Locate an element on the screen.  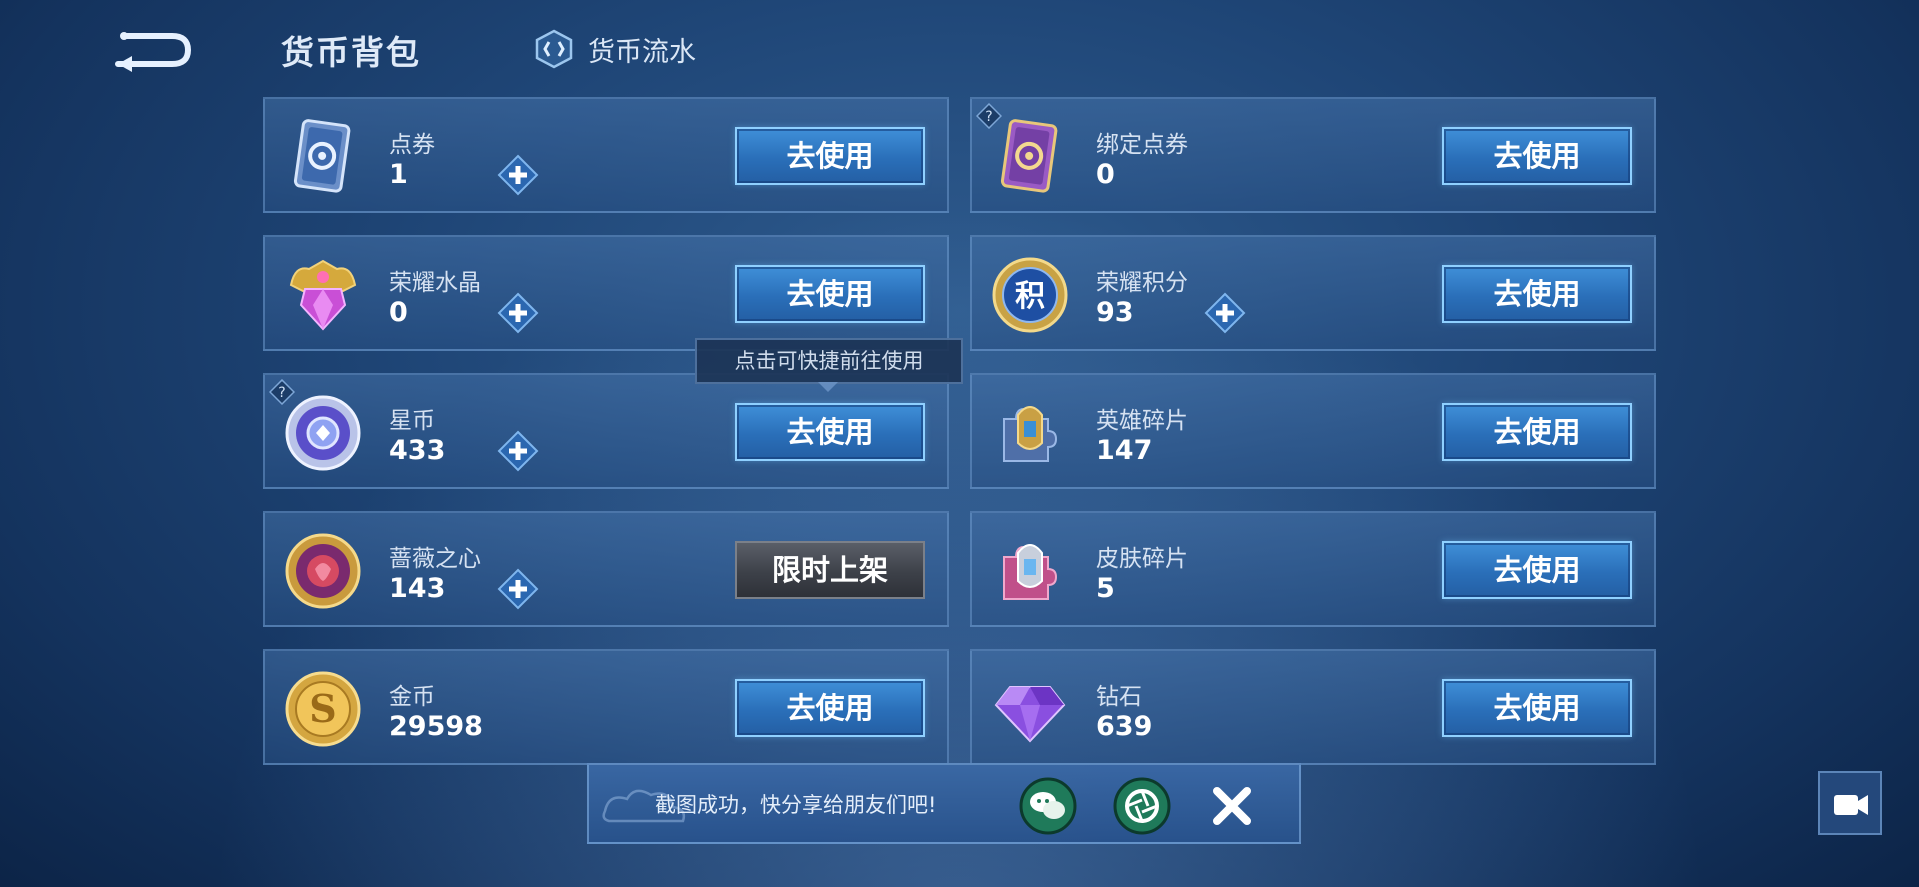
video-camera-icon is located at coordinates (1851, 805).